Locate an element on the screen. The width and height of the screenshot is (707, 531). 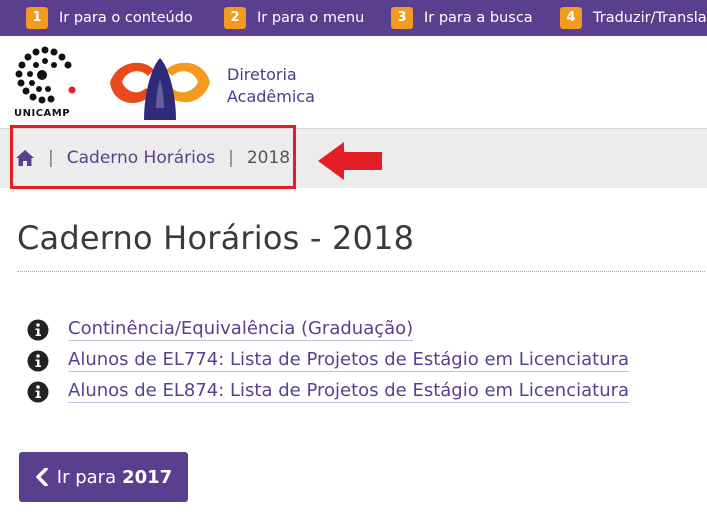
list-item: Continência/Equivalência (Graduação) is located at coordinates (328, 329).